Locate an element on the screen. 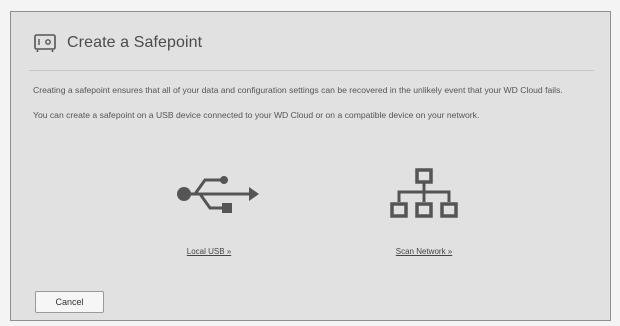 This screenshot has height=326, width=620. local-usb-option: Local USB » is located at coordinates (209, 219).